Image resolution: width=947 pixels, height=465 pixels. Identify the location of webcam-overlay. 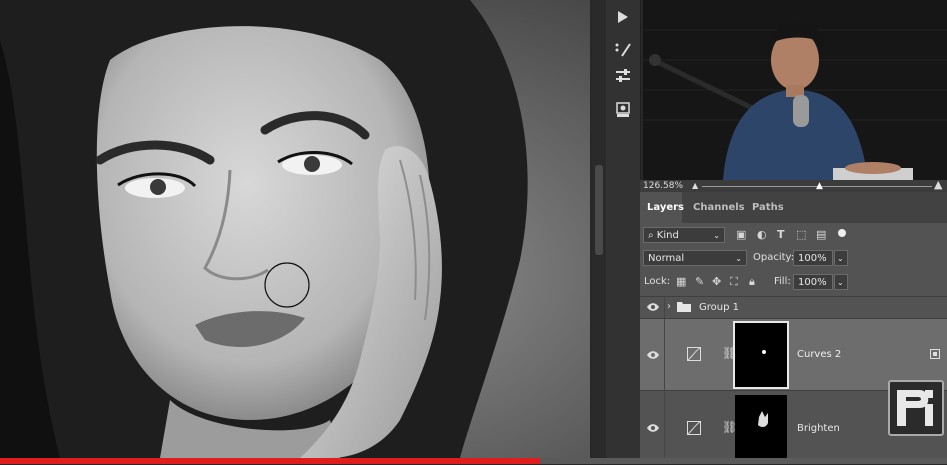
(795, 90).